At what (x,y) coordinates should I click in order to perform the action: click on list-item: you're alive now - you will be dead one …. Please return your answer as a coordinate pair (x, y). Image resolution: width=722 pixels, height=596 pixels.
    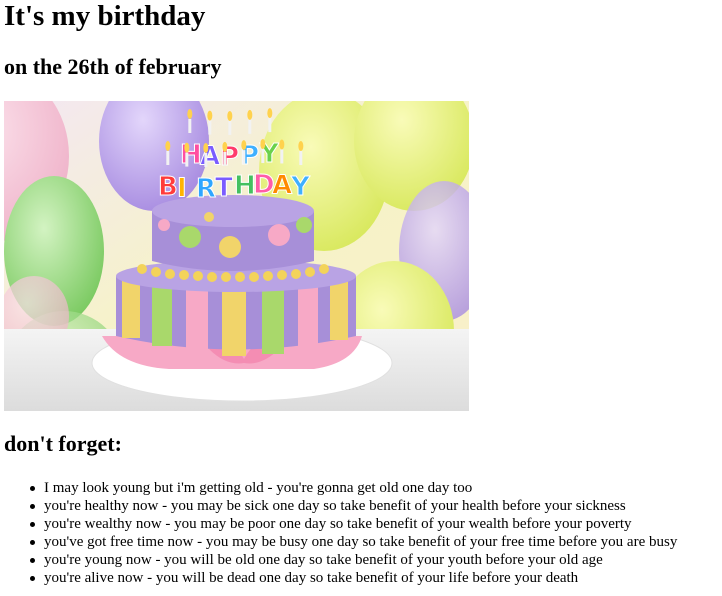
    Looking at the image, I should click on (353, 578).